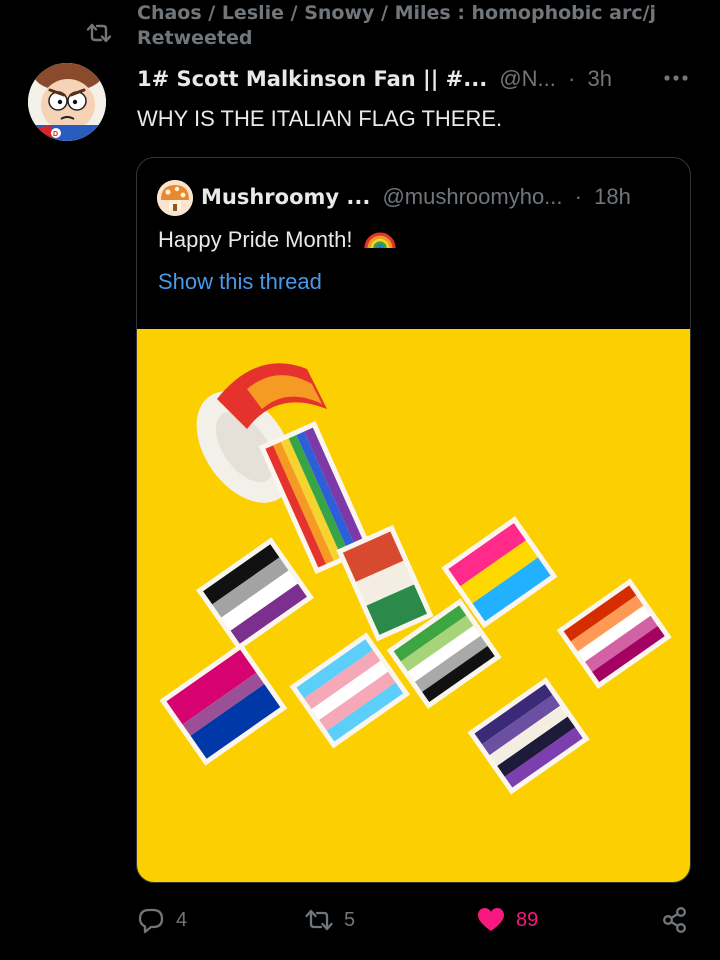 The width and height of the screenshot is (720, 960). Describe the element at coordinates (507, 920) in the screenshot. I see `like-button: 89` at that location.